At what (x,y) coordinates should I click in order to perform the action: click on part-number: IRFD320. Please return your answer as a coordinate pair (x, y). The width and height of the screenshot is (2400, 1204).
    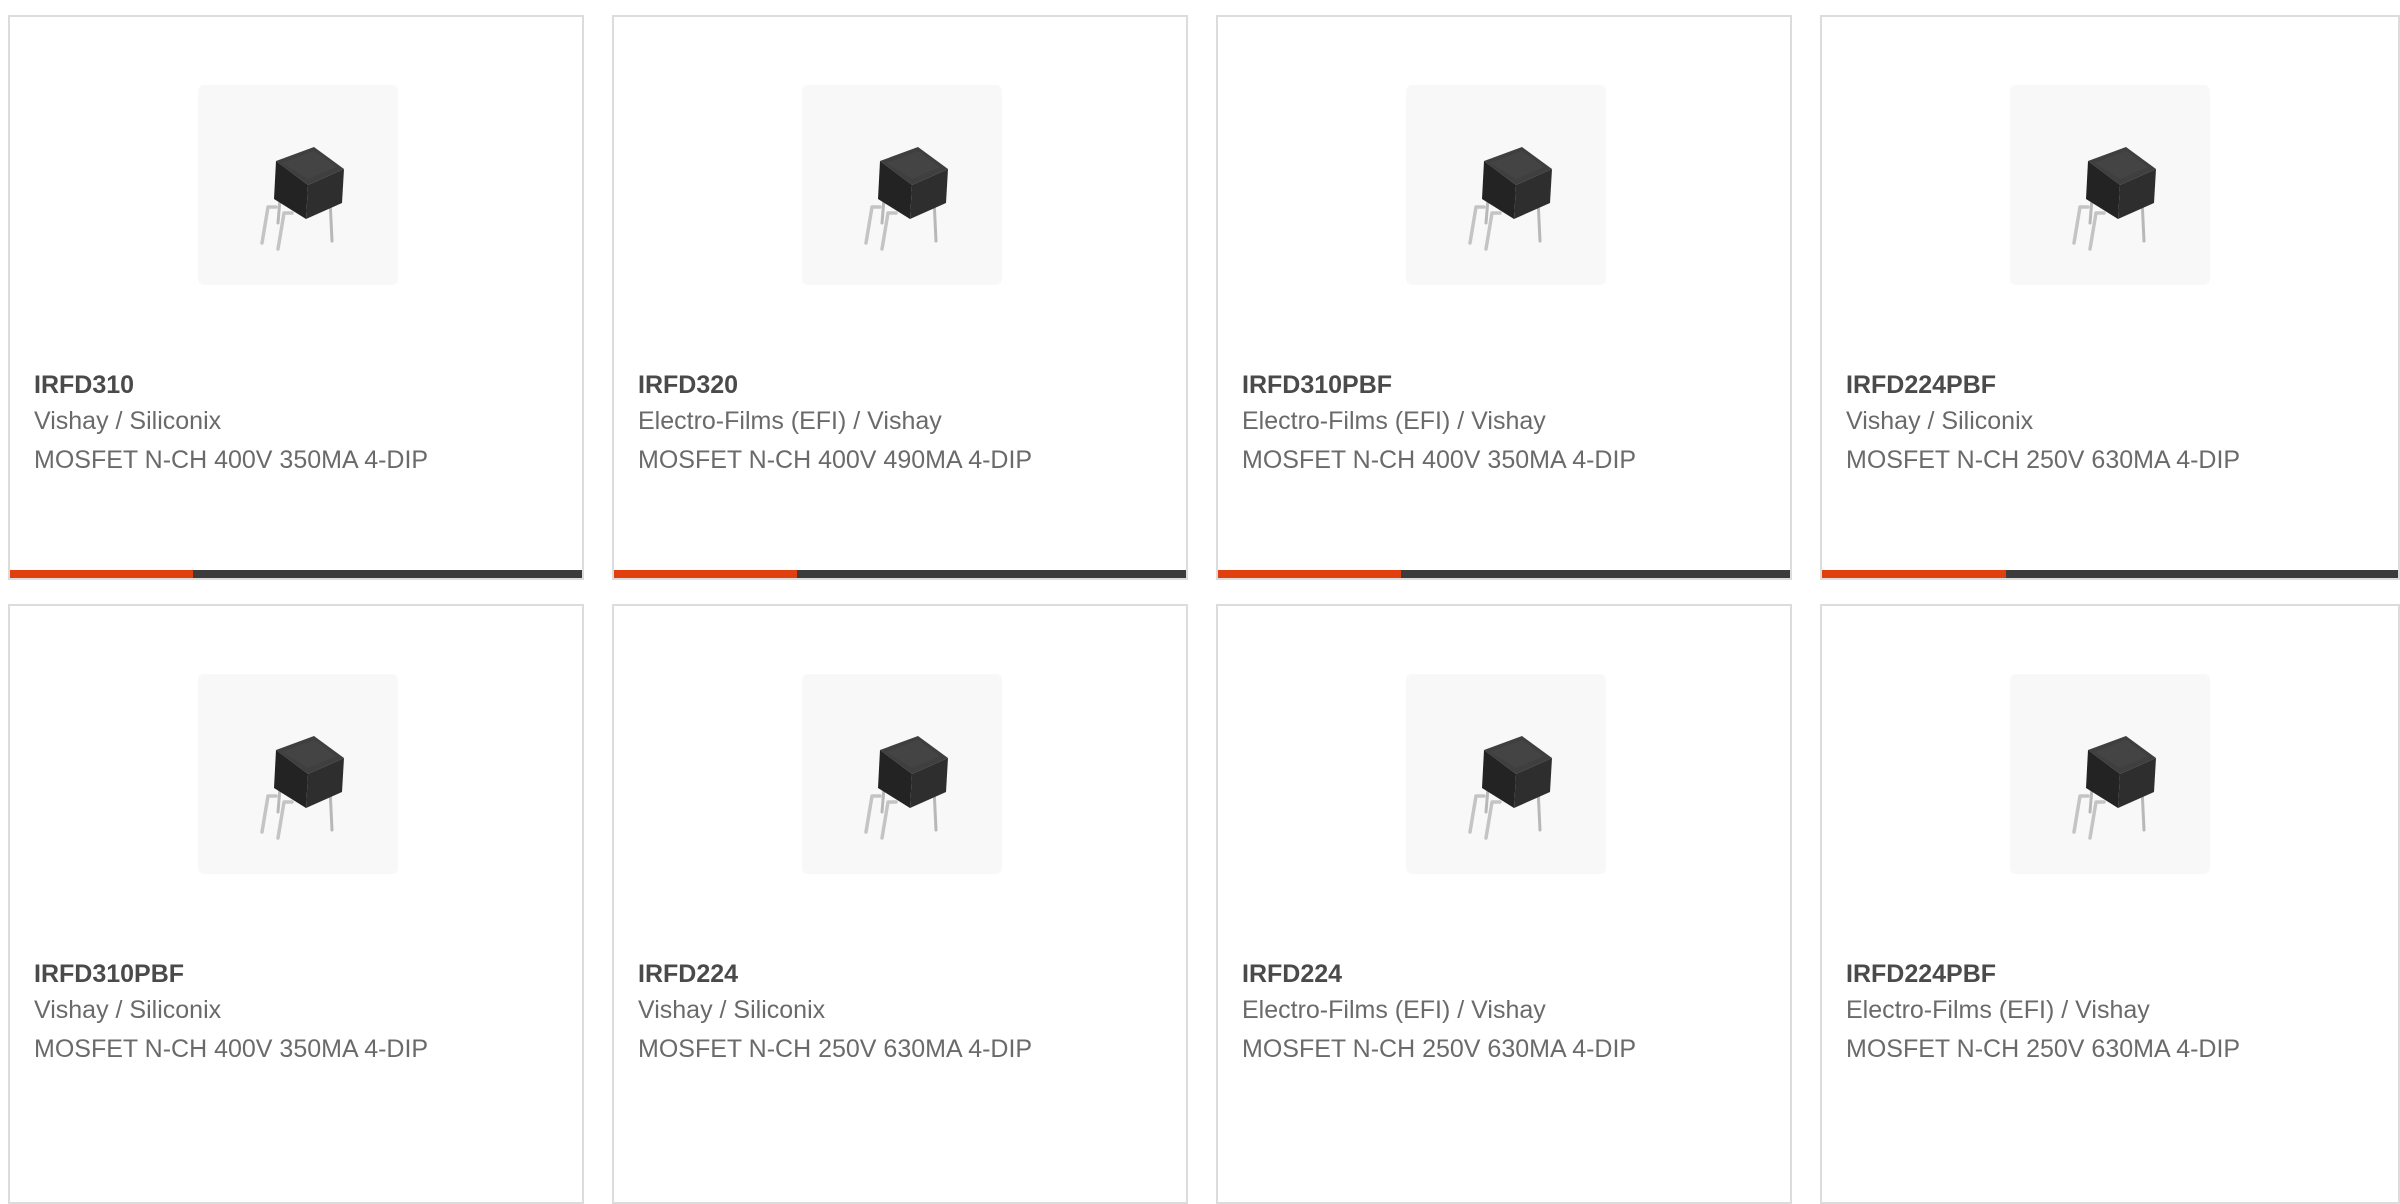
    Looking at the image, I should click on (688, 385).